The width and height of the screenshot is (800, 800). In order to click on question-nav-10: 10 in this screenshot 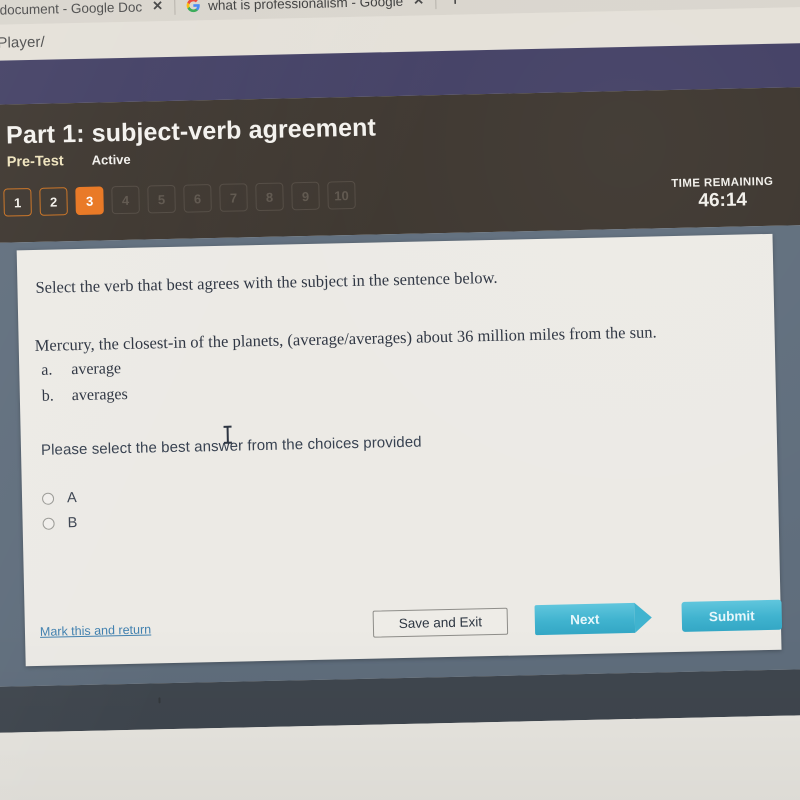, I will do `click(341, 195)`.